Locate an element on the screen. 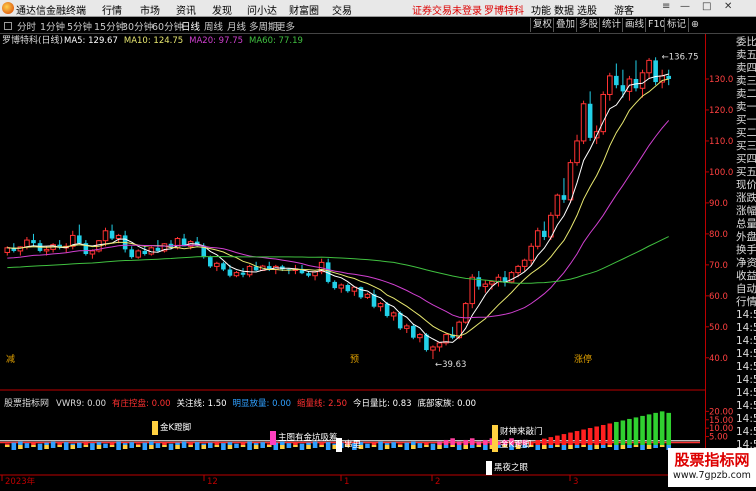  period-5min: 5分钟 is located at coordinates (79, 26).